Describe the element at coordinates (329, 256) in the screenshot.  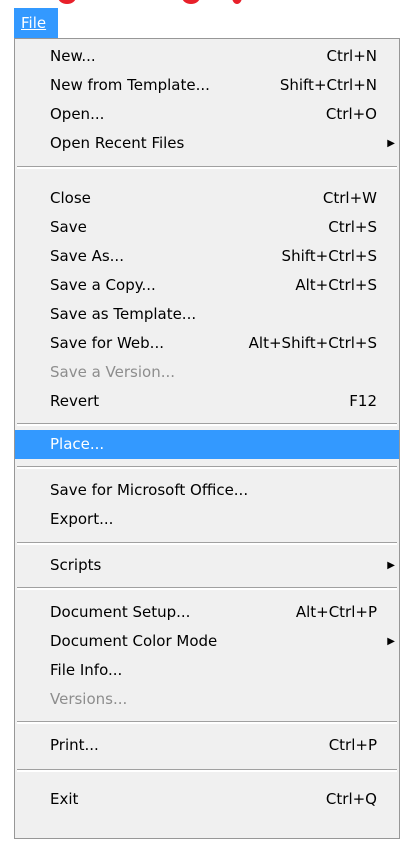
I see `menu-item-shortcut: Shift+Ctrl+S` at that location.